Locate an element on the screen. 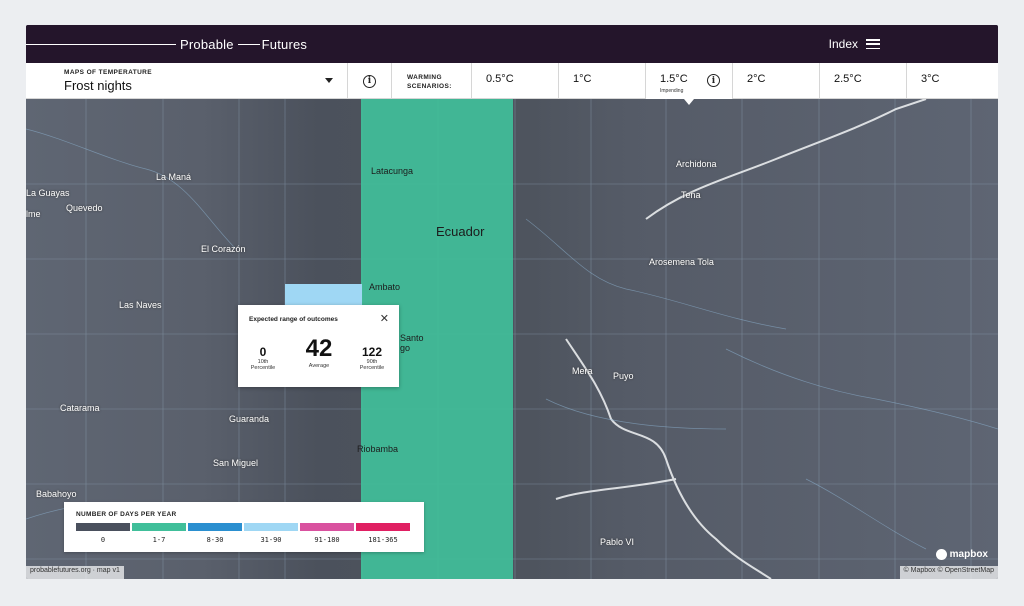 This screenshot has height=606, width=1024. mapbox-icon is located at coordinates (941, 554).